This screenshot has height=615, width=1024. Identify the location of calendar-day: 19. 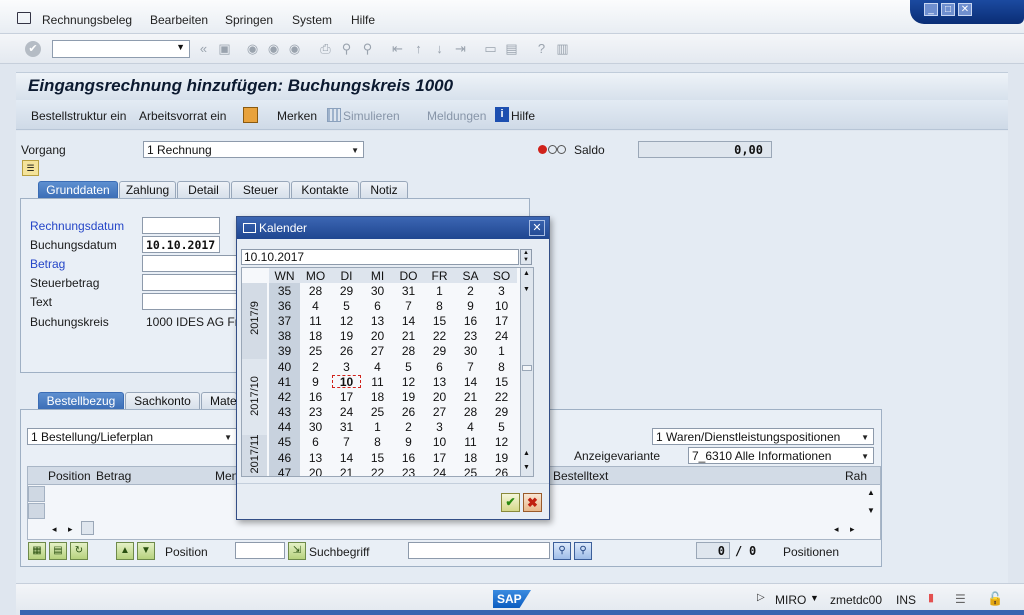
(501, 457).